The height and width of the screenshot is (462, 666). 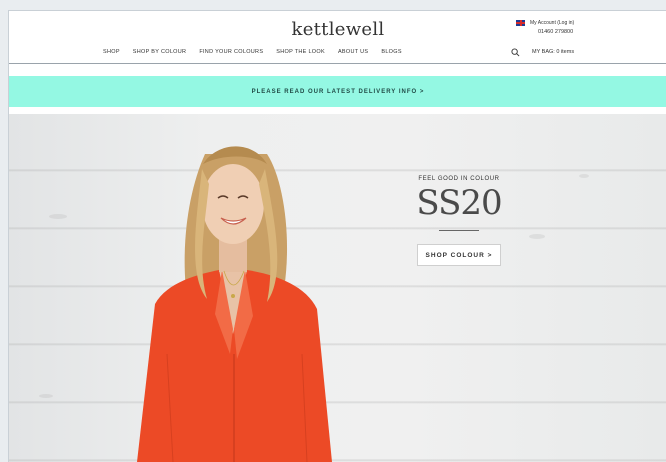 What do you see at coordinates (160, 52) in the screenshot?
I see `nav-item-shop-by-colour: SHOP BY COLOUR` at bounding box center [160, 52].